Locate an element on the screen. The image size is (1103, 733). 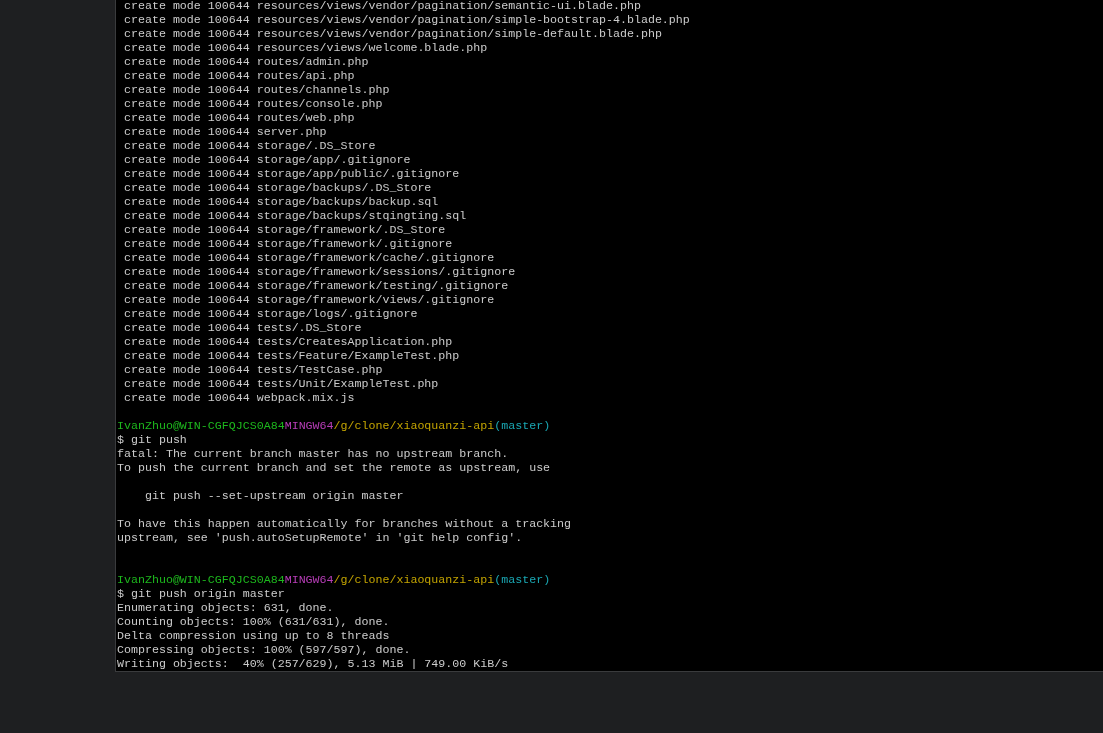
terminal-line: create mode 100644 storage/framework/.gitignore is located at coordinates (288, 244).